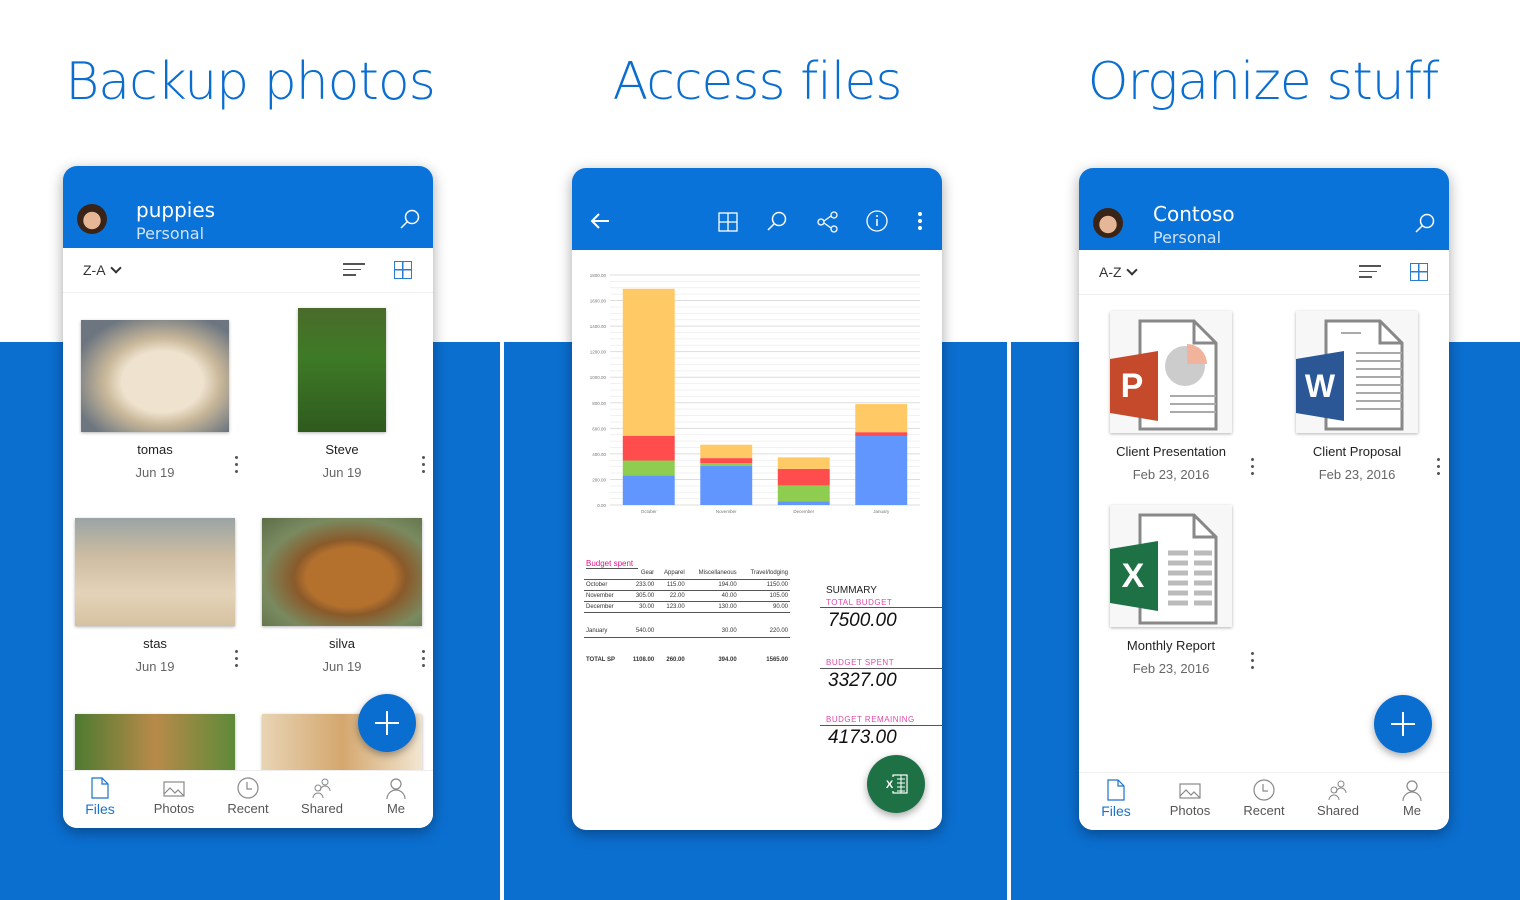 The image size is (1520, 900). What do you see at coordinates (728, 222) in the screenshot?
I see `grid-icon` at bounding box center [728, 222].